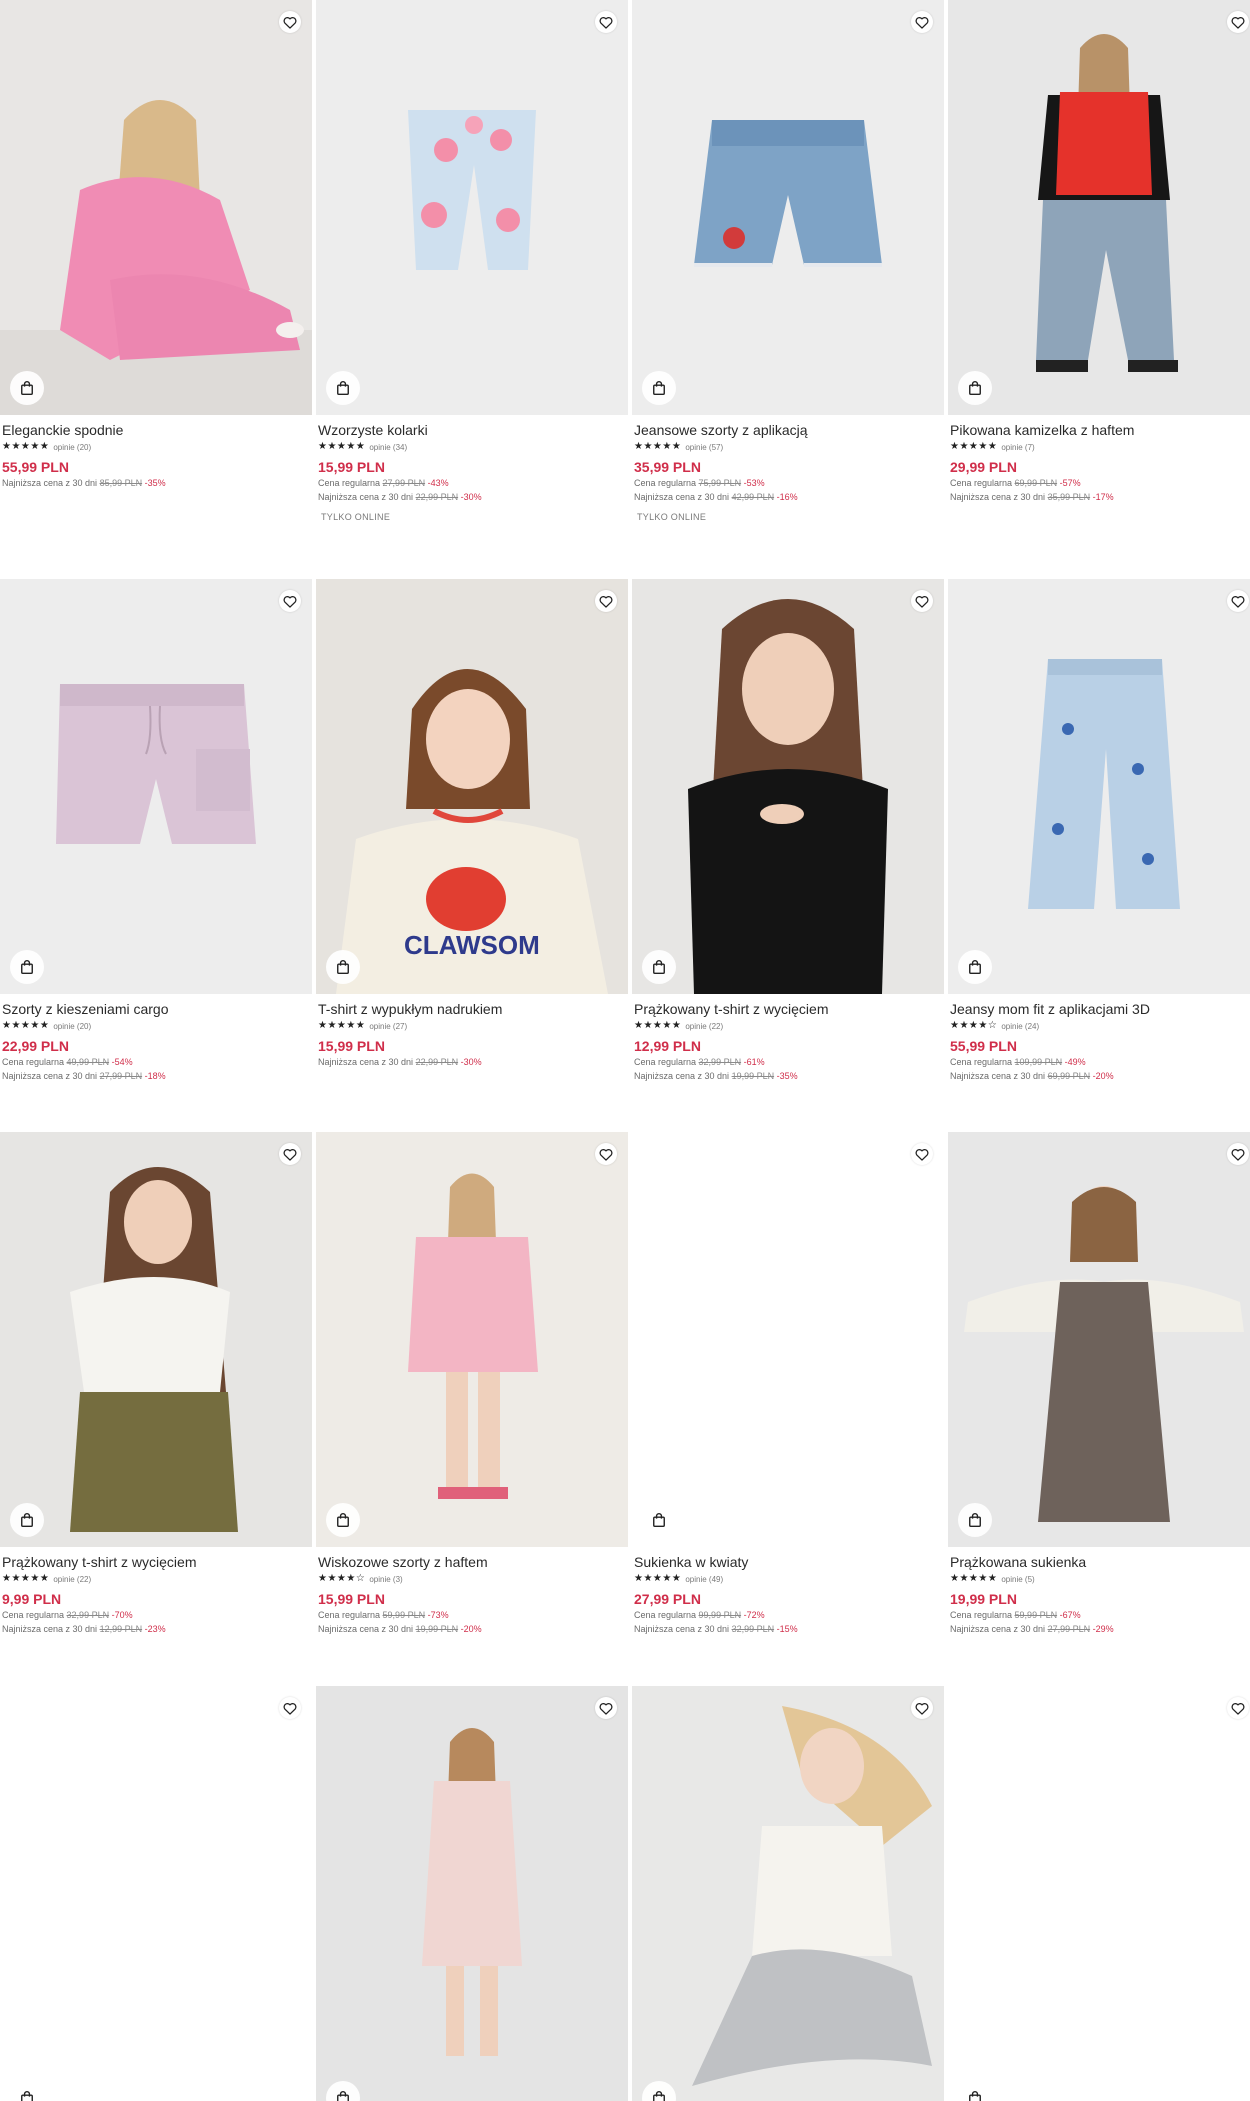 The width and height of the screenshot is (1250, 2101). Describe the element at coordinates (788, 430) in the screenshot. I see `product-name: Jeansowe szorty z aplikacją` at that location.